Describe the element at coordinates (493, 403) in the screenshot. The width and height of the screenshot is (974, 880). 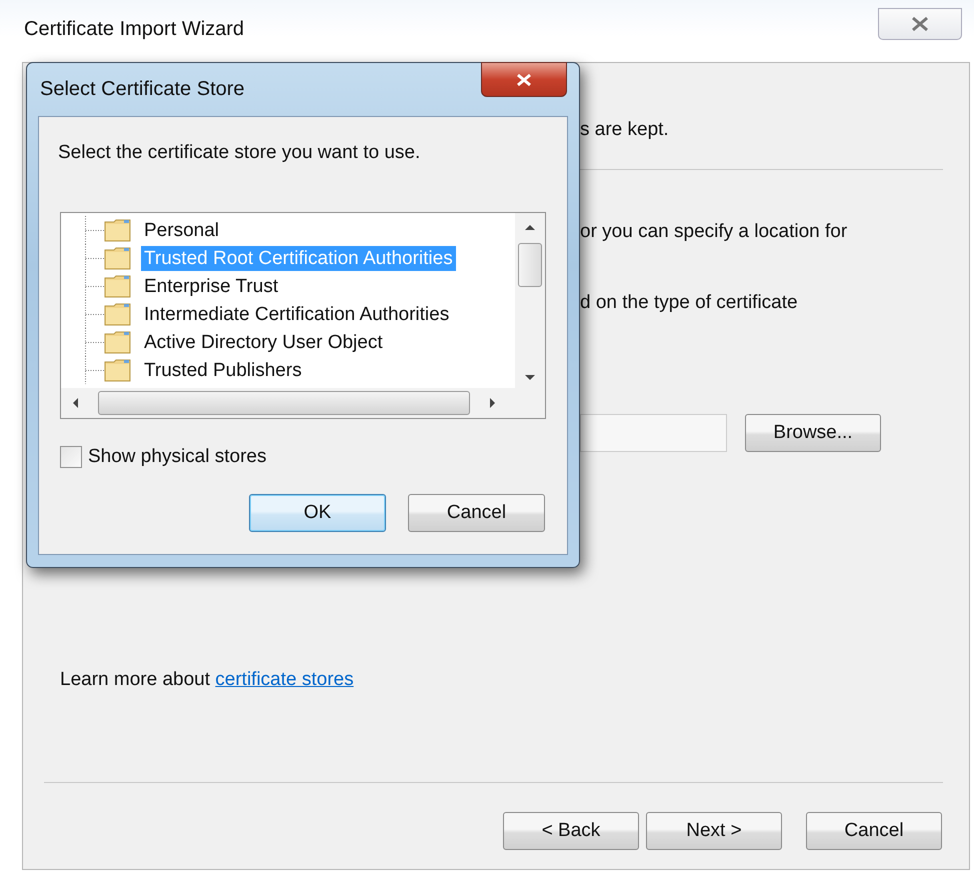
I see `scroll-right-icon` at that location.